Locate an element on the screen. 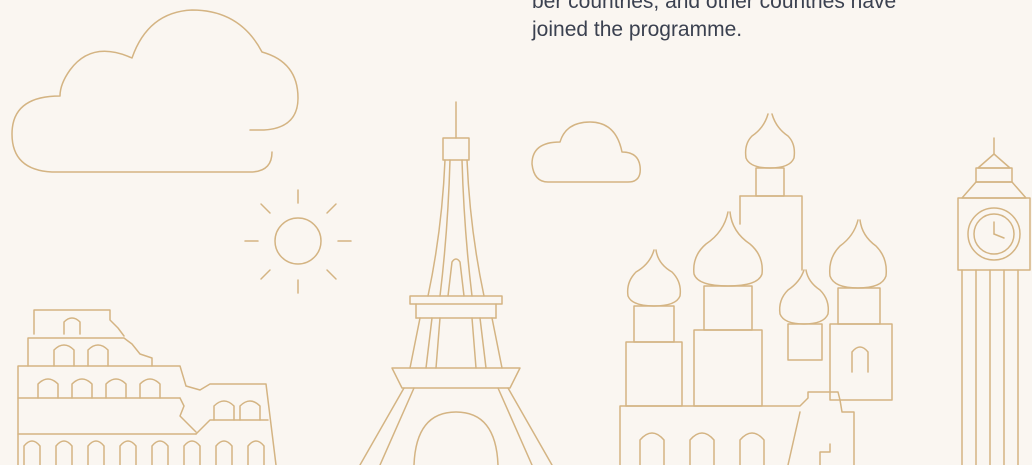  big-ben-icon is located at coordinates (994, 301).